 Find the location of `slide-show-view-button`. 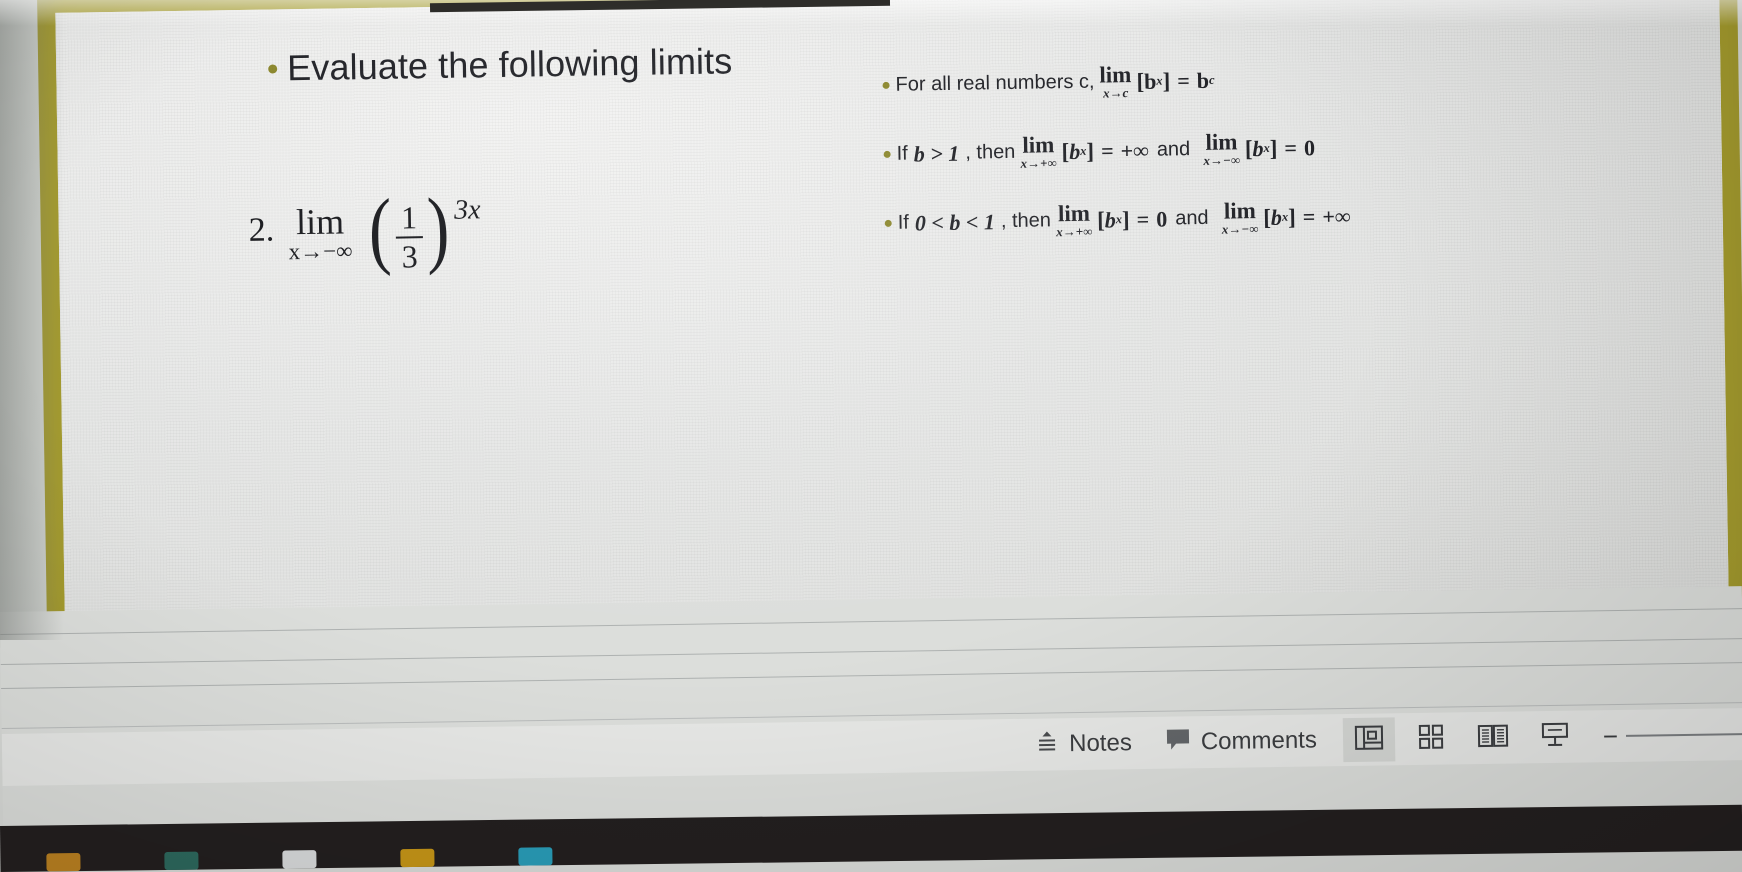

slide-show-view-button is located at coordinates (1555, 737).